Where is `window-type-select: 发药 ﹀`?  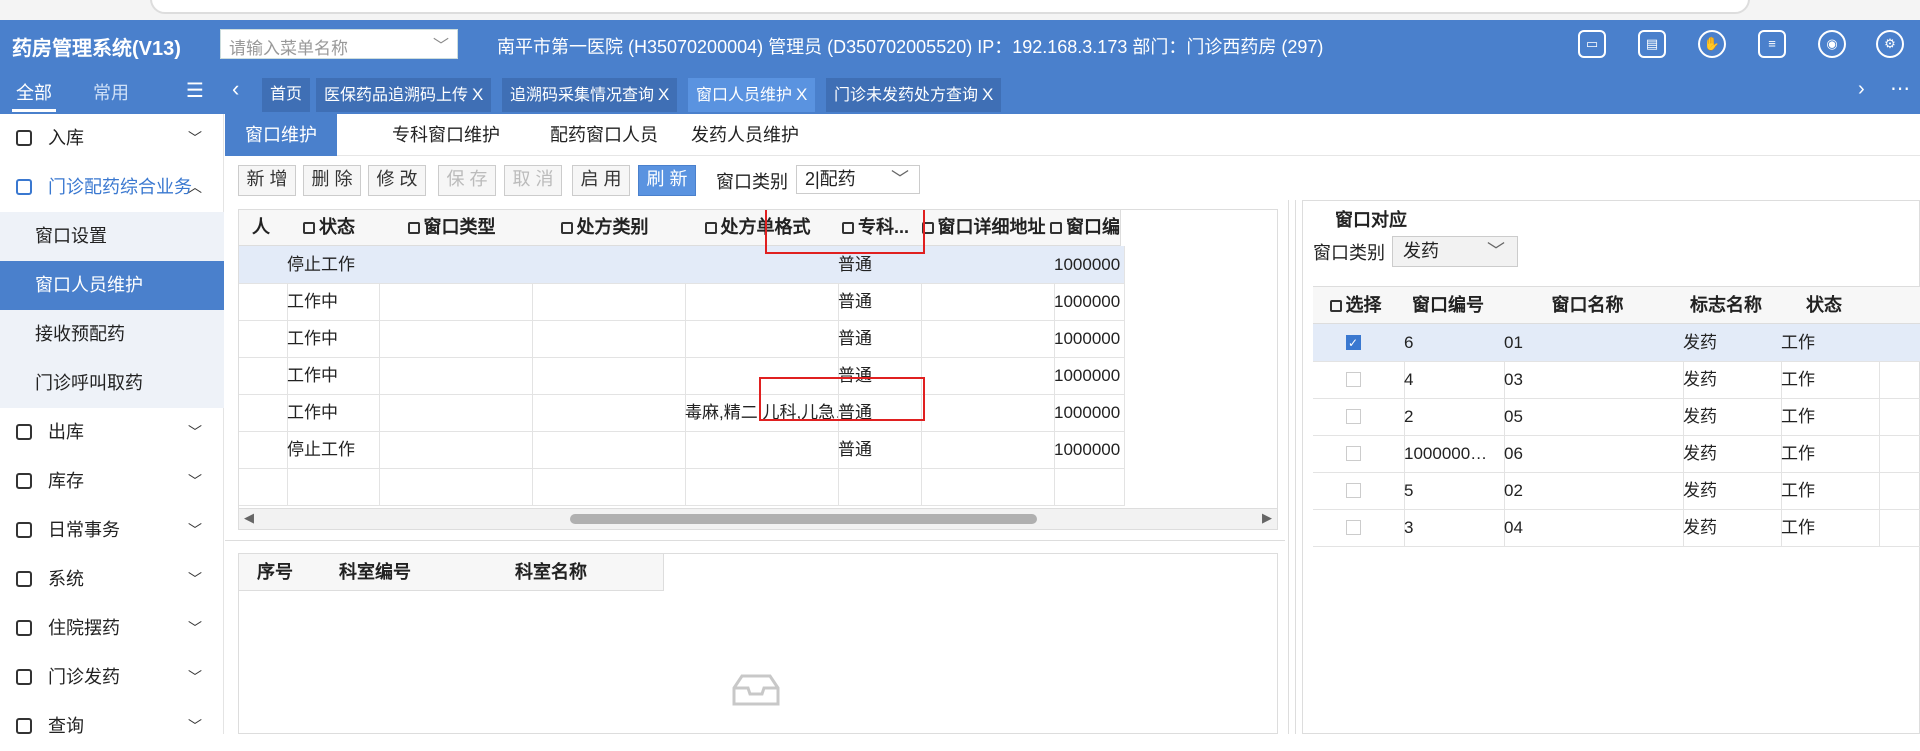
window-type-select: 发药 ﹀ is located at coordinates (1455, 251).